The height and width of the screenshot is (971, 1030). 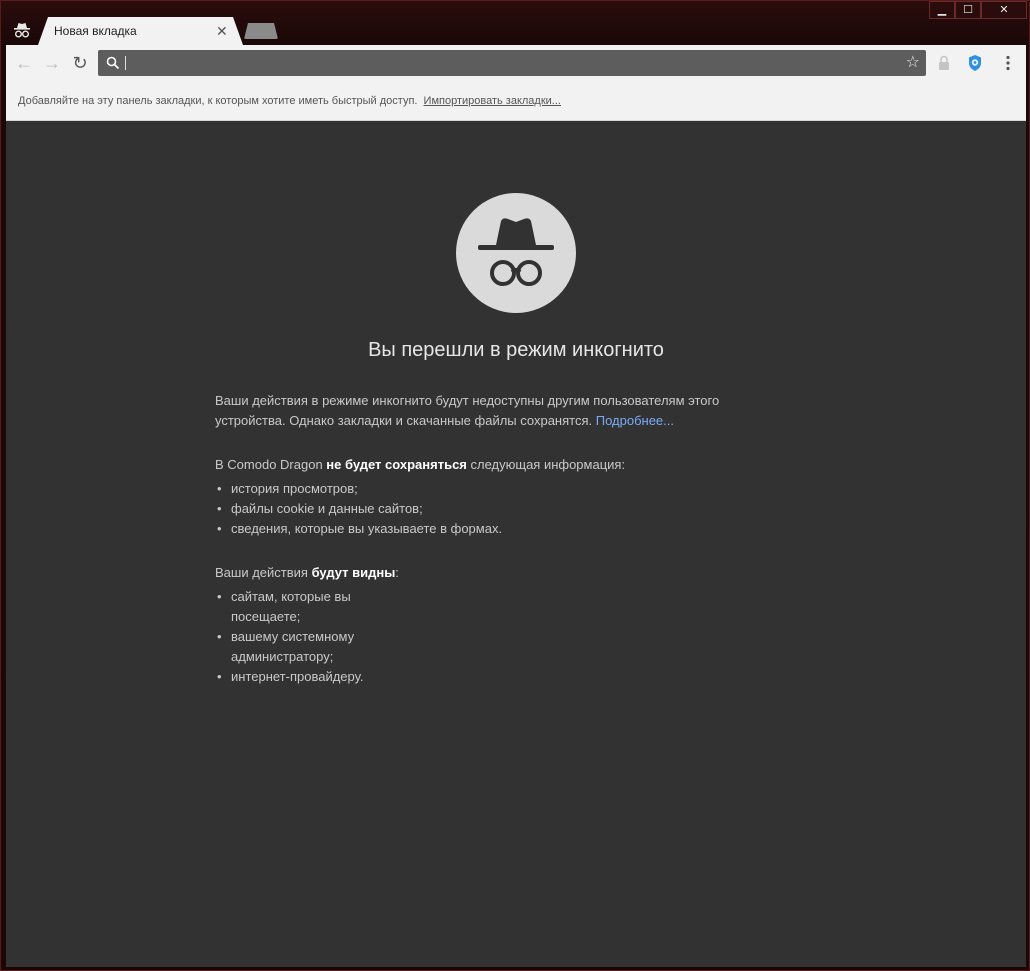 What do you see at coordinates (1008, 63) in the screenshot?
I see `menu-dots-icon` at bounding box center [1008, 63].